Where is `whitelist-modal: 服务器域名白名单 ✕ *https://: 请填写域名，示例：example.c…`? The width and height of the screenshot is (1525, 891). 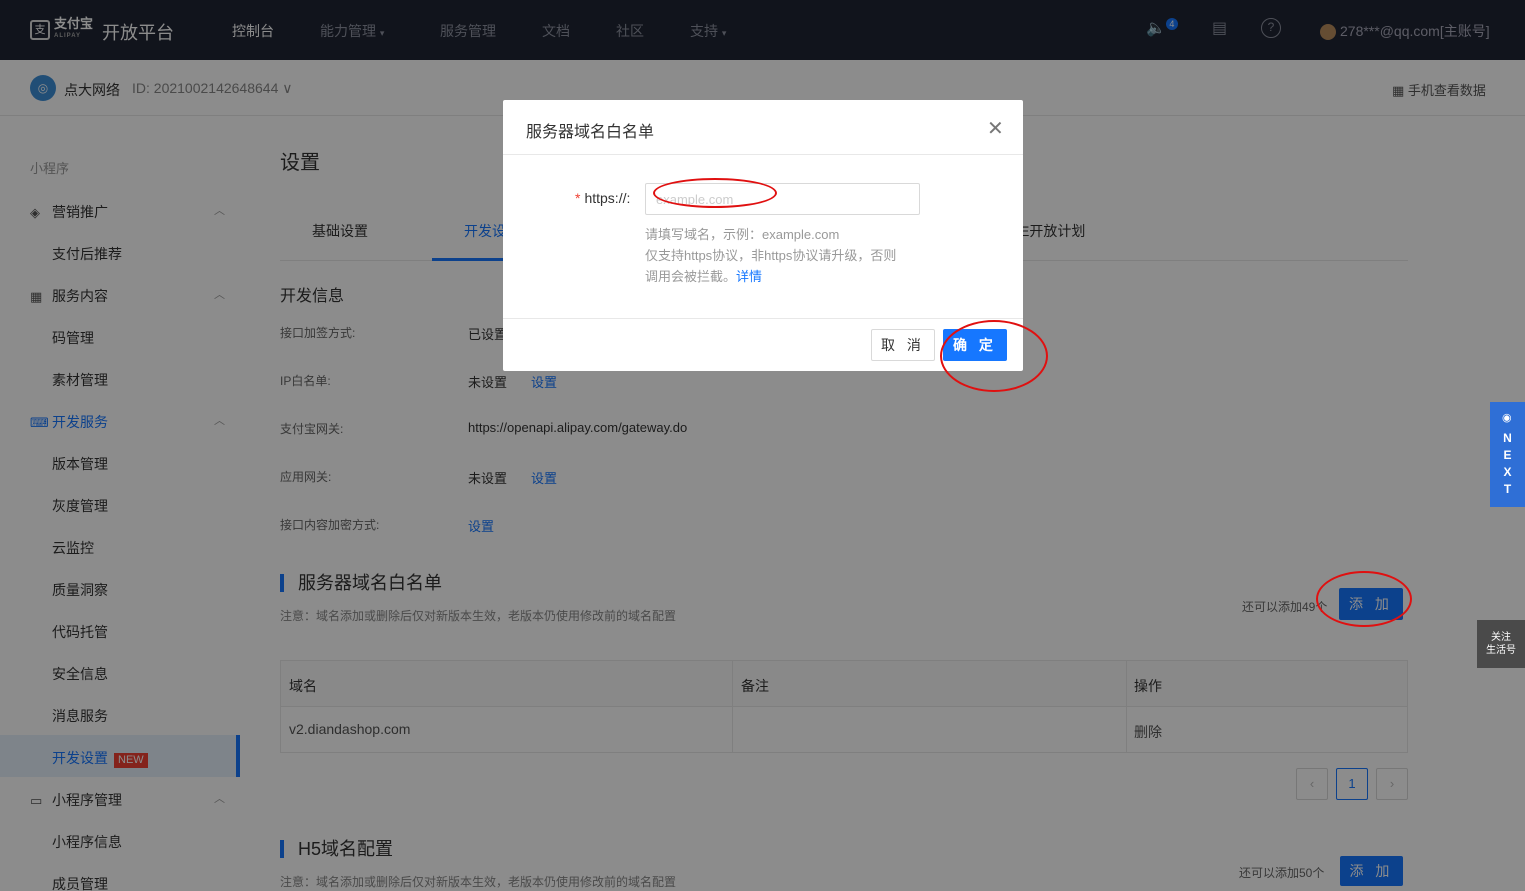
whitelist-modal: 服务器域名白名单 ✕ *https://: 请填写域名，示例：example.c… is located at coordinates (763, 235).